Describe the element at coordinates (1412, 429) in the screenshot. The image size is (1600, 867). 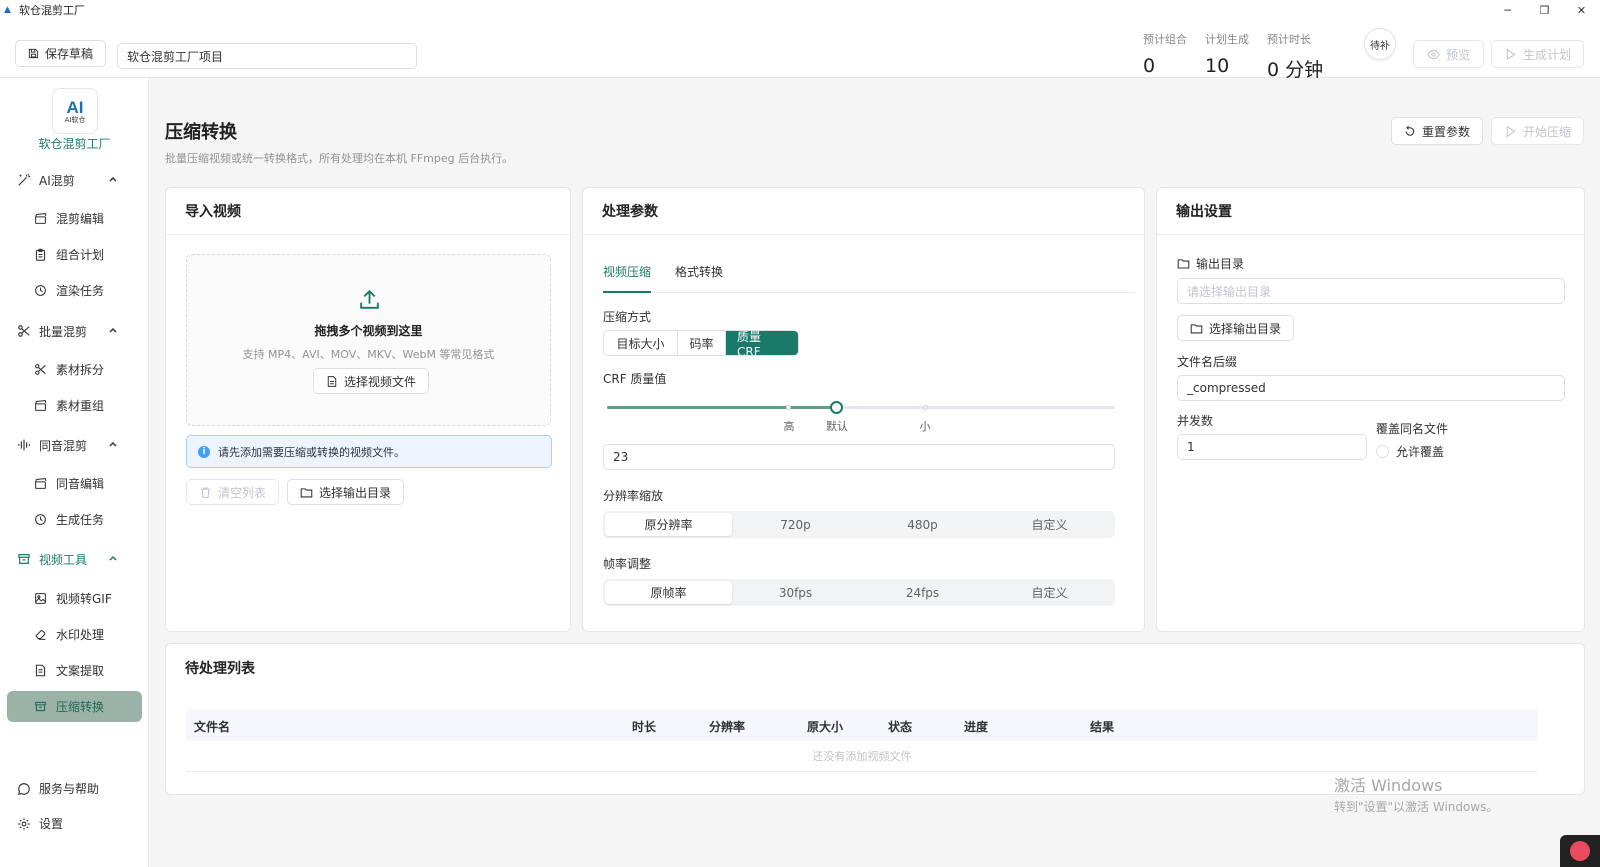
I see `overwrite-label: 覆盖同名文件` at that location.